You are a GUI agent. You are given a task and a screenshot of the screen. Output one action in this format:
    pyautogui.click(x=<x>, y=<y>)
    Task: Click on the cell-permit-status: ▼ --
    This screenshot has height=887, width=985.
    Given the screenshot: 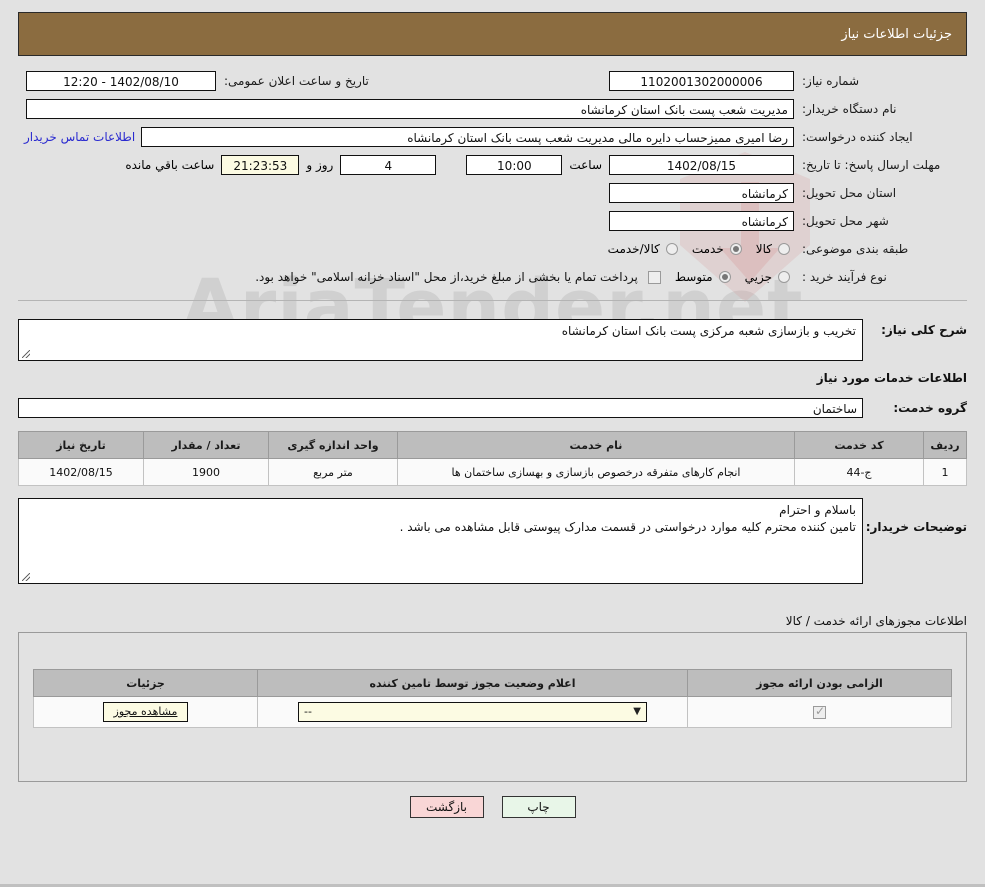 What is the action you would take?
    pyautogui.click(x=472, y=712)
    